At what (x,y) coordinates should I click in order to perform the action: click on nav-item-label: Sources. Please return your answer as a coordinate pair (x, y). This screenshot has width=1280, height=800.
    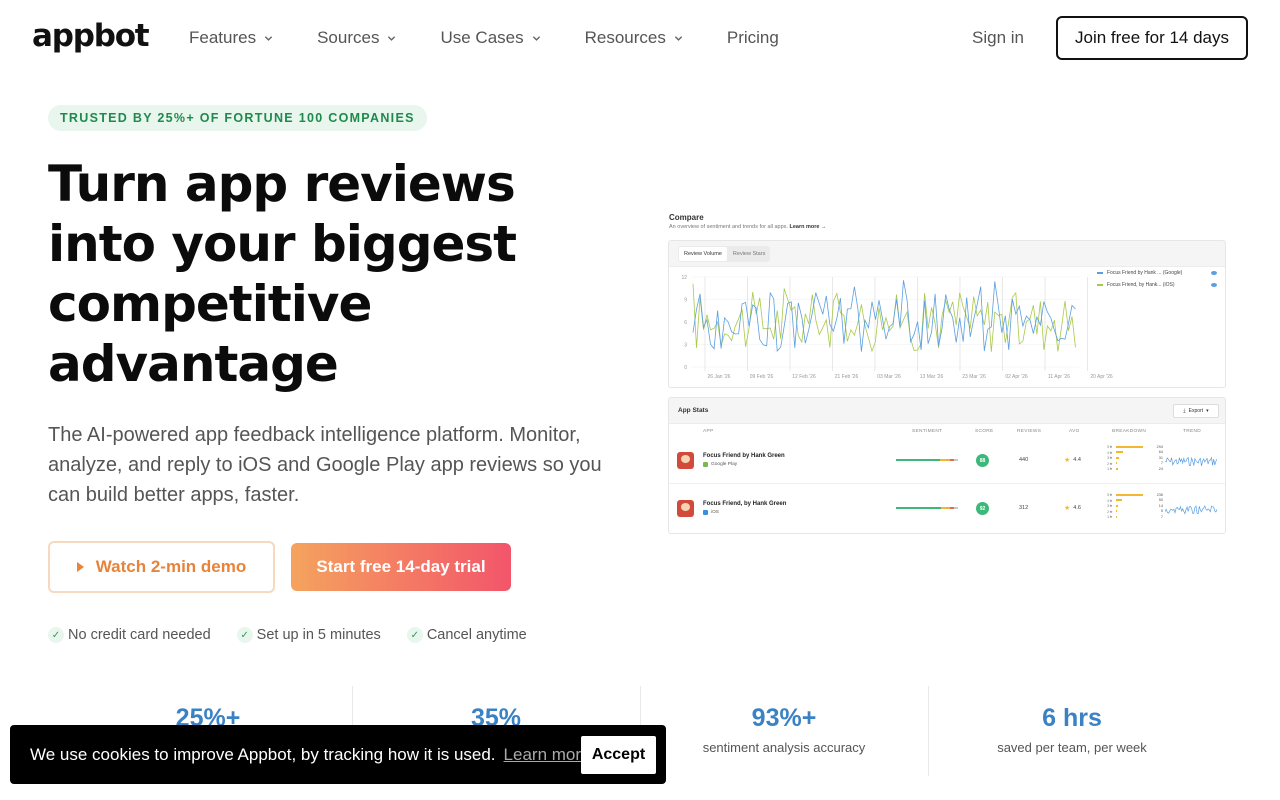
    Looking at the image, I should click on (348, 37).